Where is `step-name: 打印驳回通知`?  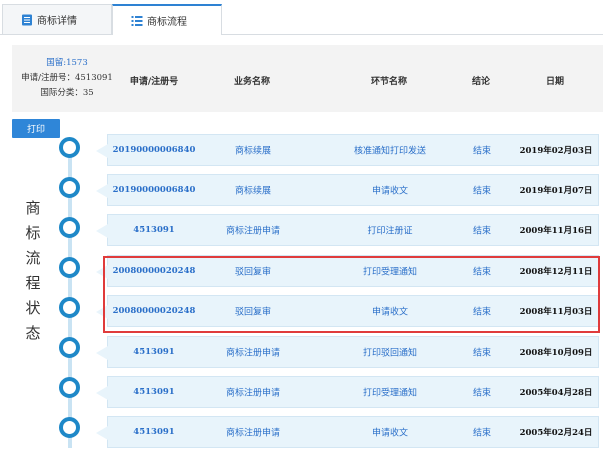
step-name: 打印驳回通知 is located at coordinates (390, 352).